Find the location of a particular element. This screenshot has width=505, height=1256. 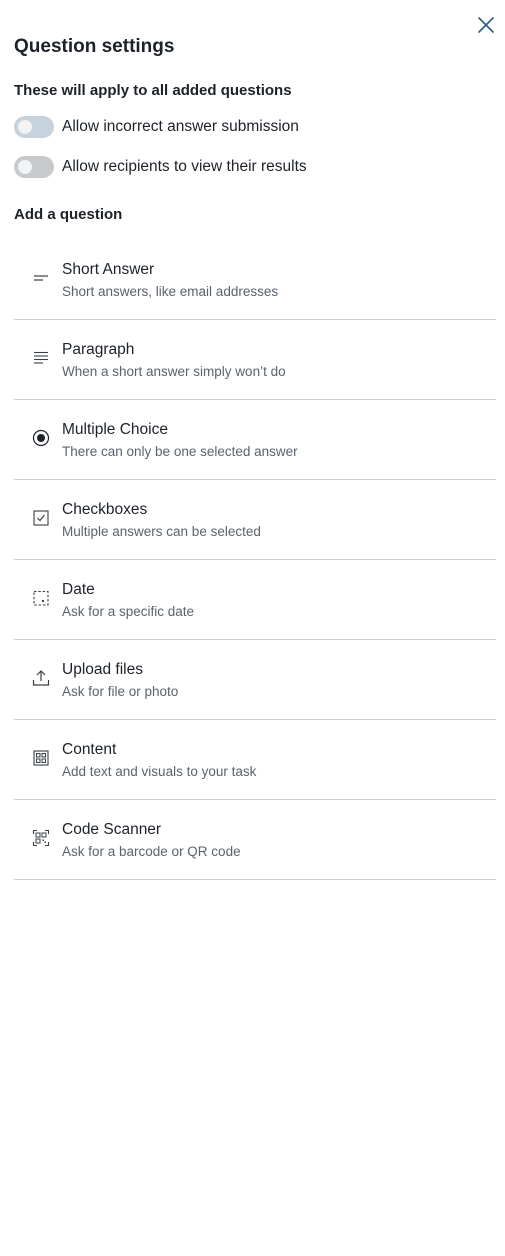

toggle-row-incorrect-answer: Allow incorrect answer submission is located at coordinates (156, 127).